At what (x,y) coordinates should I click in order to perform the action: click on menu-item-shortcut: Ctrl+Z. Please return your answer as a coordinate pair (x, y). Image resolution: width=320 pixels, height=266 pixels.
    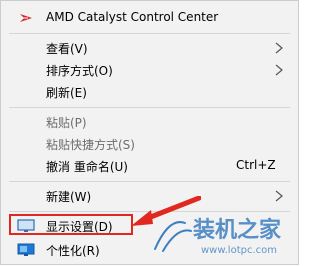
    Looking at the image, I should click on (256, 165).